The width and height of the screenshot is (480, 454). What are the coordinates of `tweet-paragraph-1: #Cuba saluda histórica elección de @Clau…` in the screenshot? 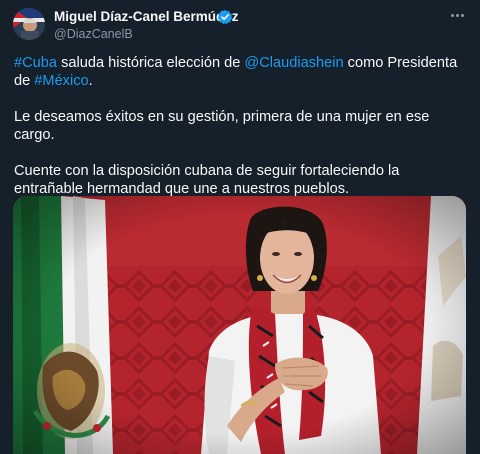 It's located at (241, 72).